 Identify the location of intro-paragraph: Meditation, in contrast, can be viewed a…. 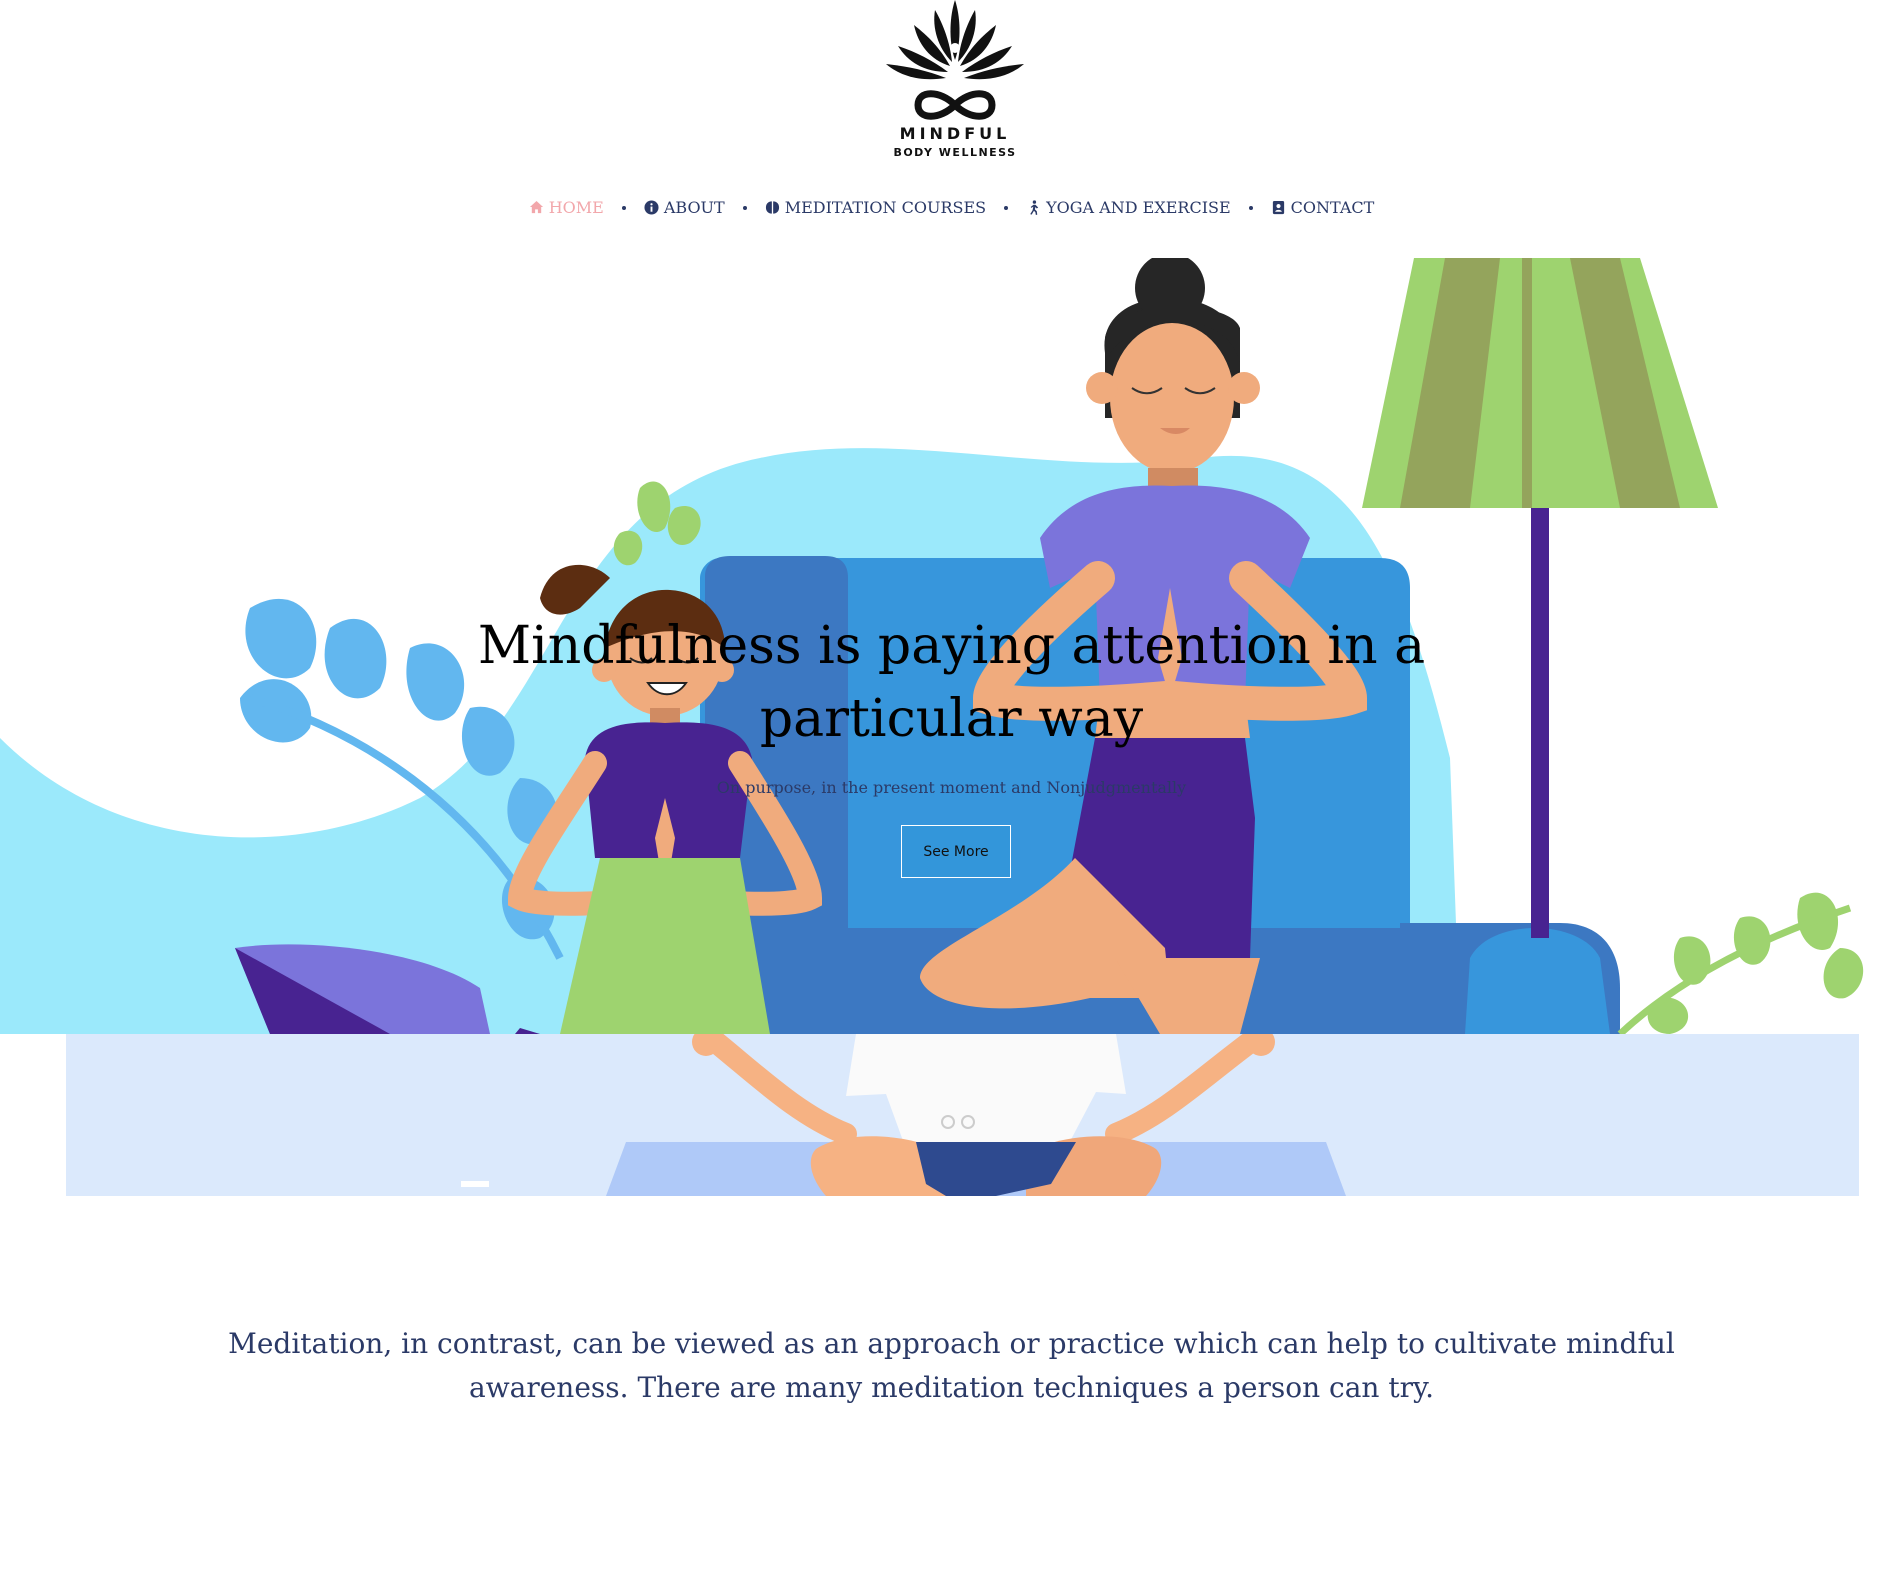
(951, 1365).